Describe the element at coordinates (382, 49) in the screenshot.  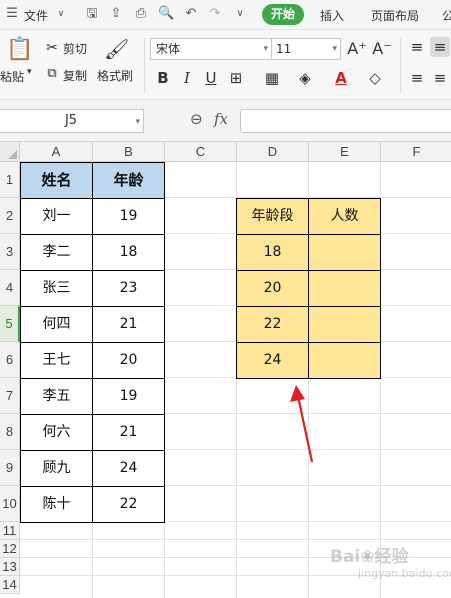
I see `decrease-font-icon: A⁻` at that location.